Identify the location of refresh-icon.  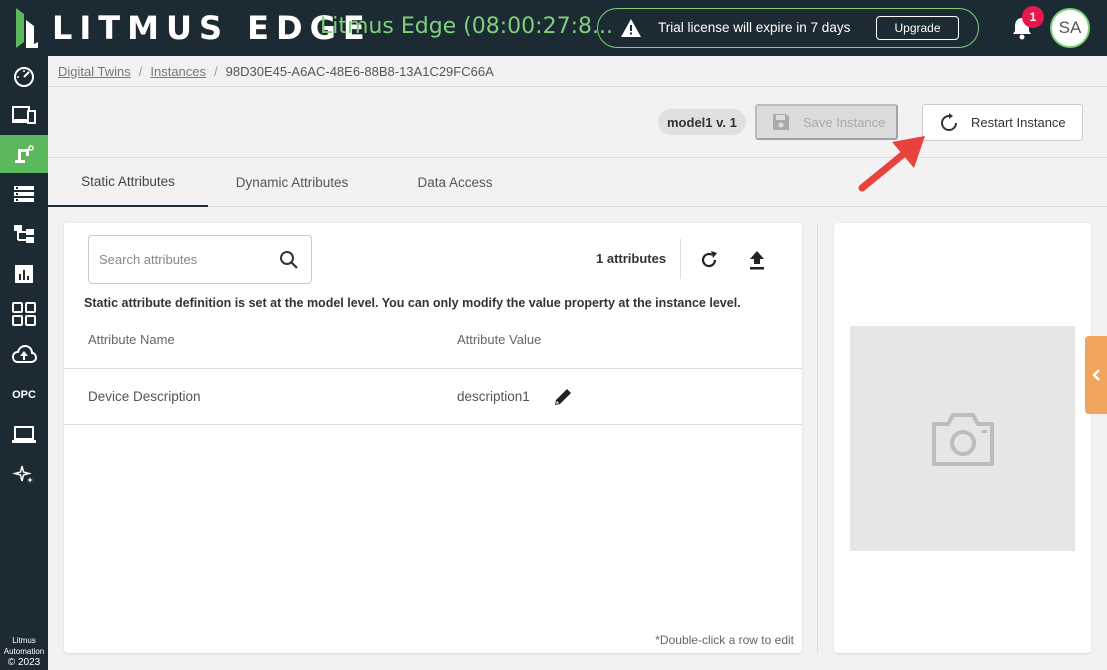
(709, 260).